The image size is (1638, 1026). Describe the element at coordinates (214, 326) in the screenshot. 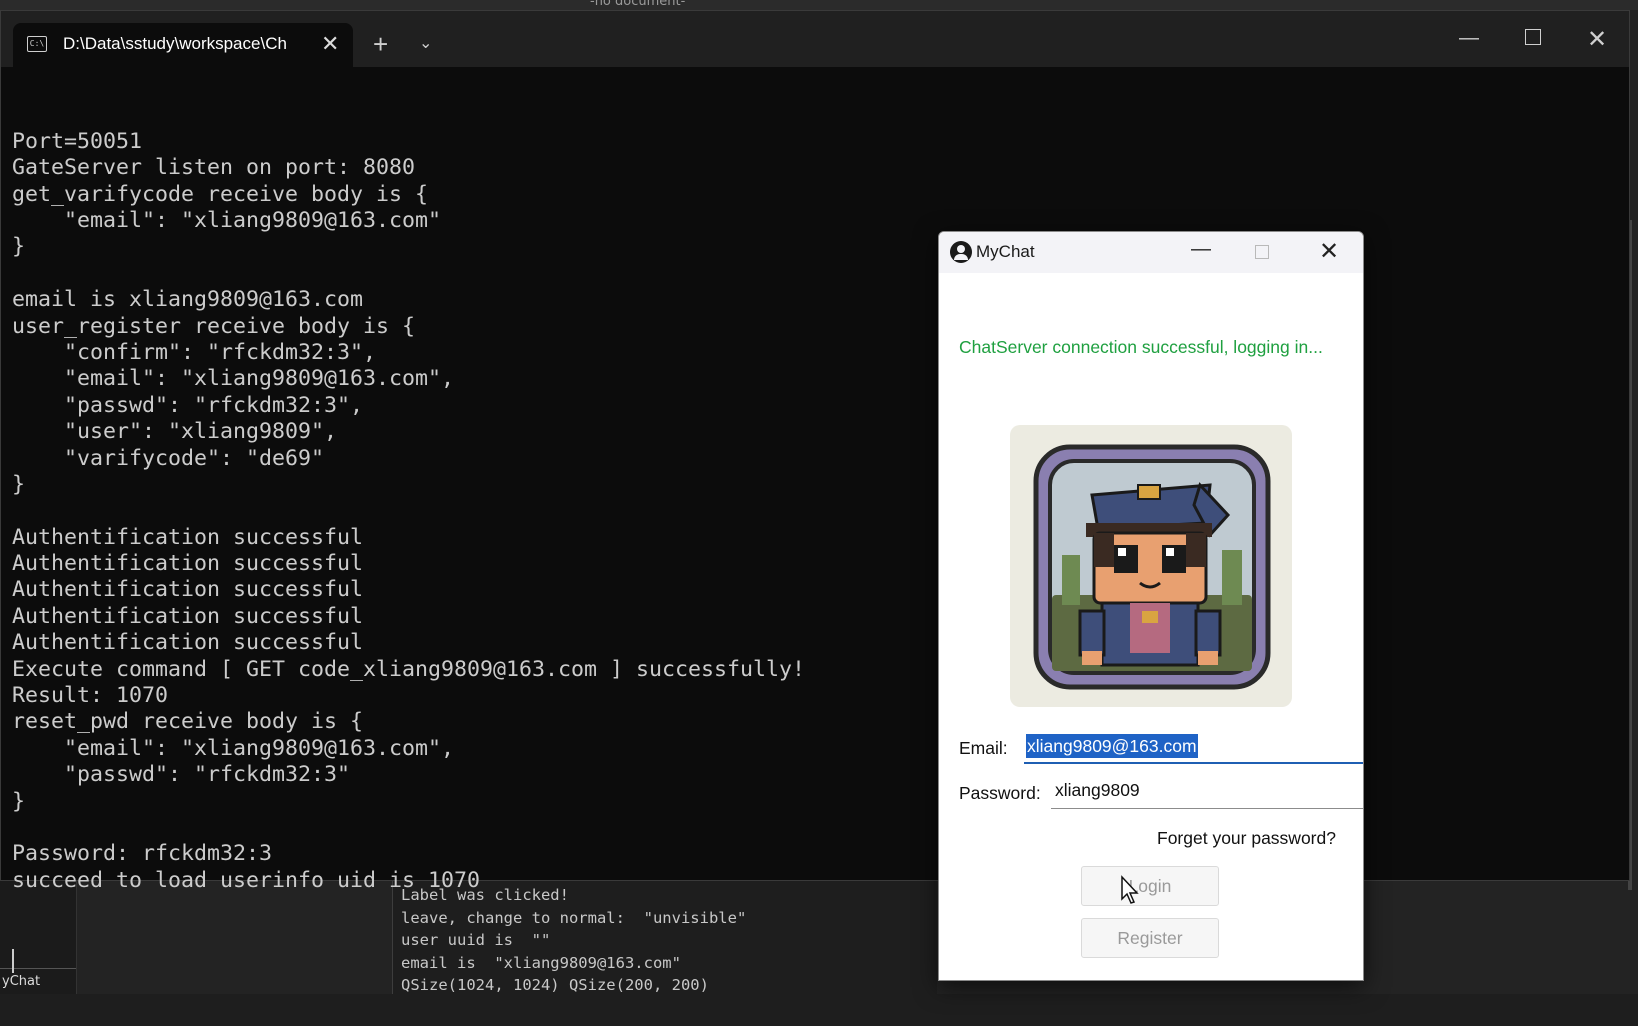

I see `terminal-line: user_register receive body is {` at that location.